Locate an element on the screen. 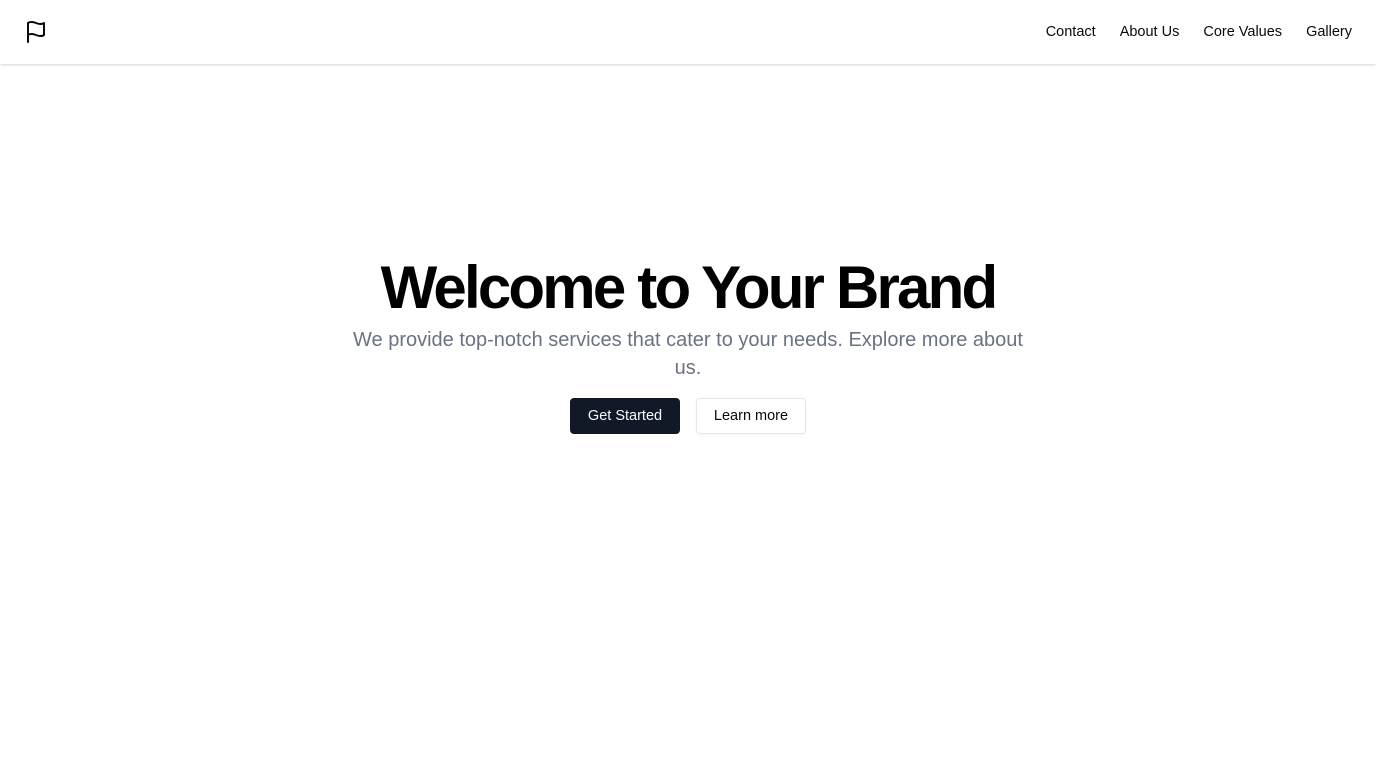  get-started-button: Get Started is located at coordinates (625, 416).